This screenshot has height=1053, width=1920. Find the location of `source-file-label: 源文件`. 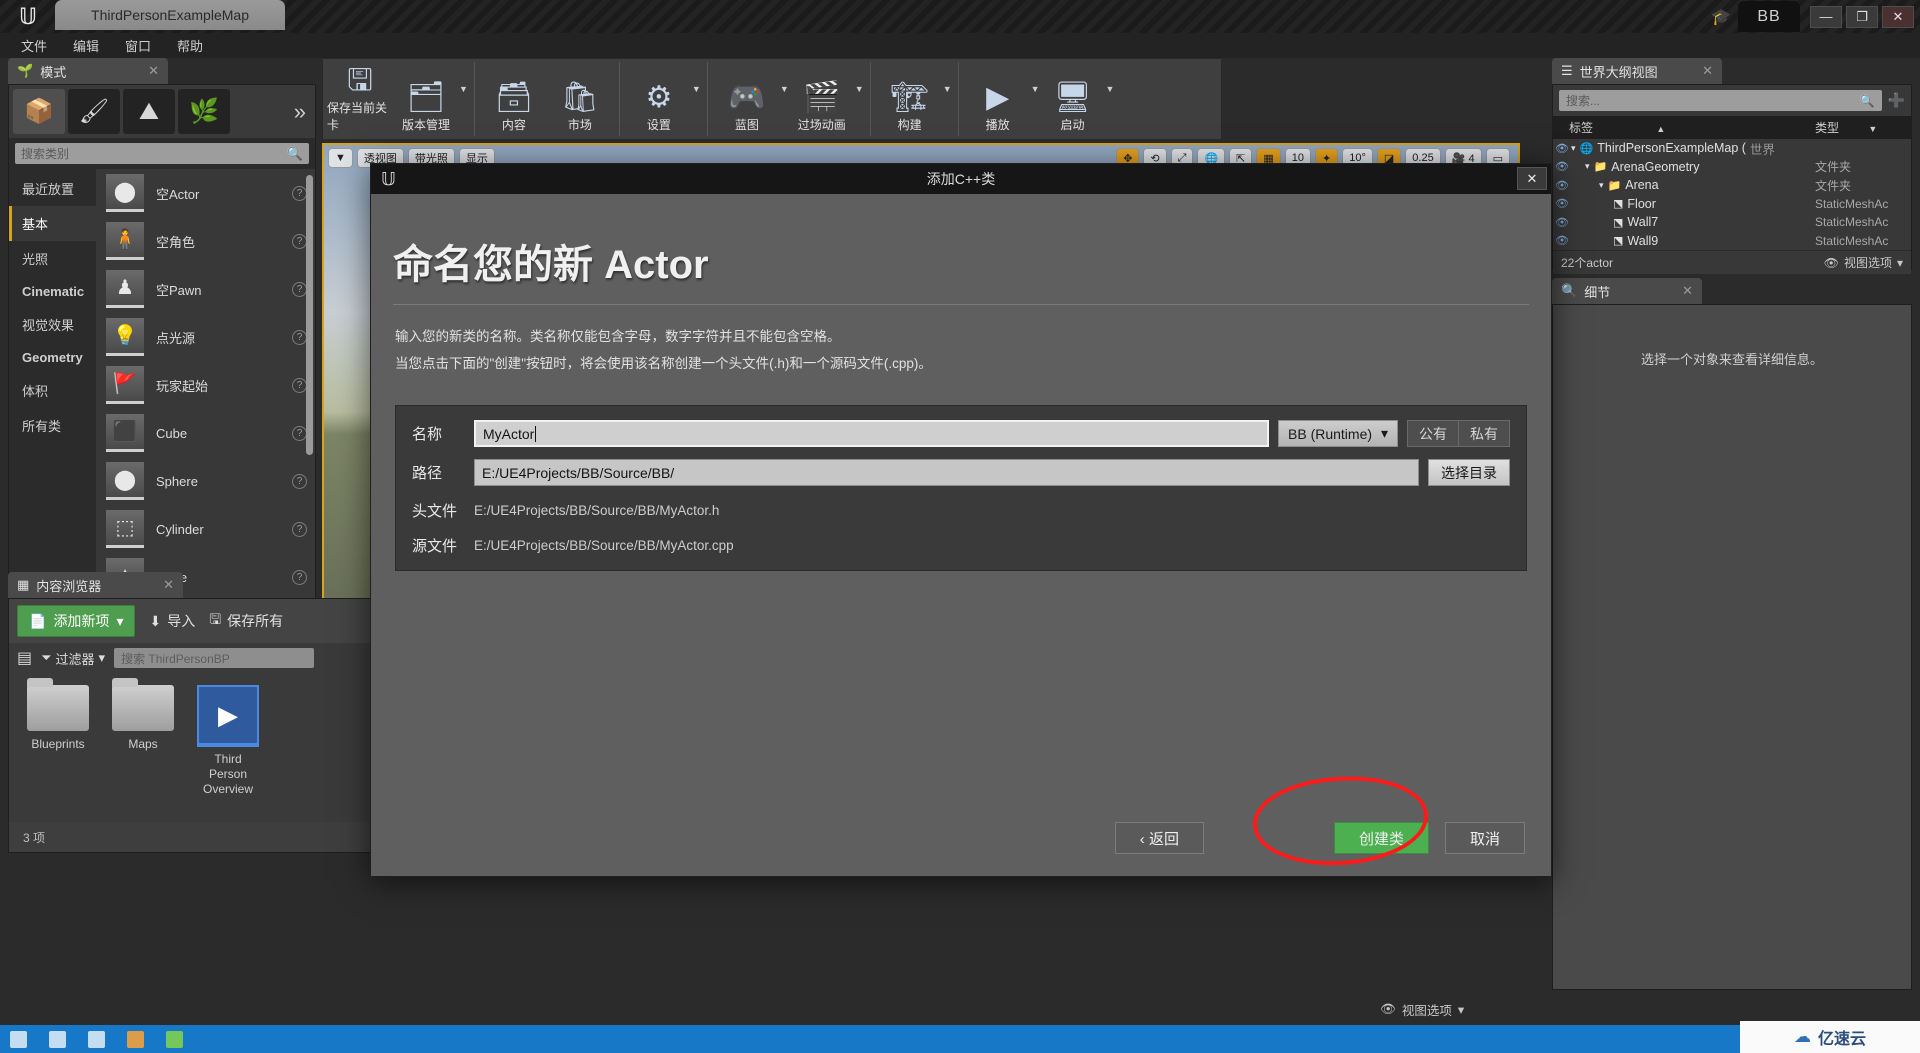

source-file-label: 源文件 is located at coordinates (435, 546).